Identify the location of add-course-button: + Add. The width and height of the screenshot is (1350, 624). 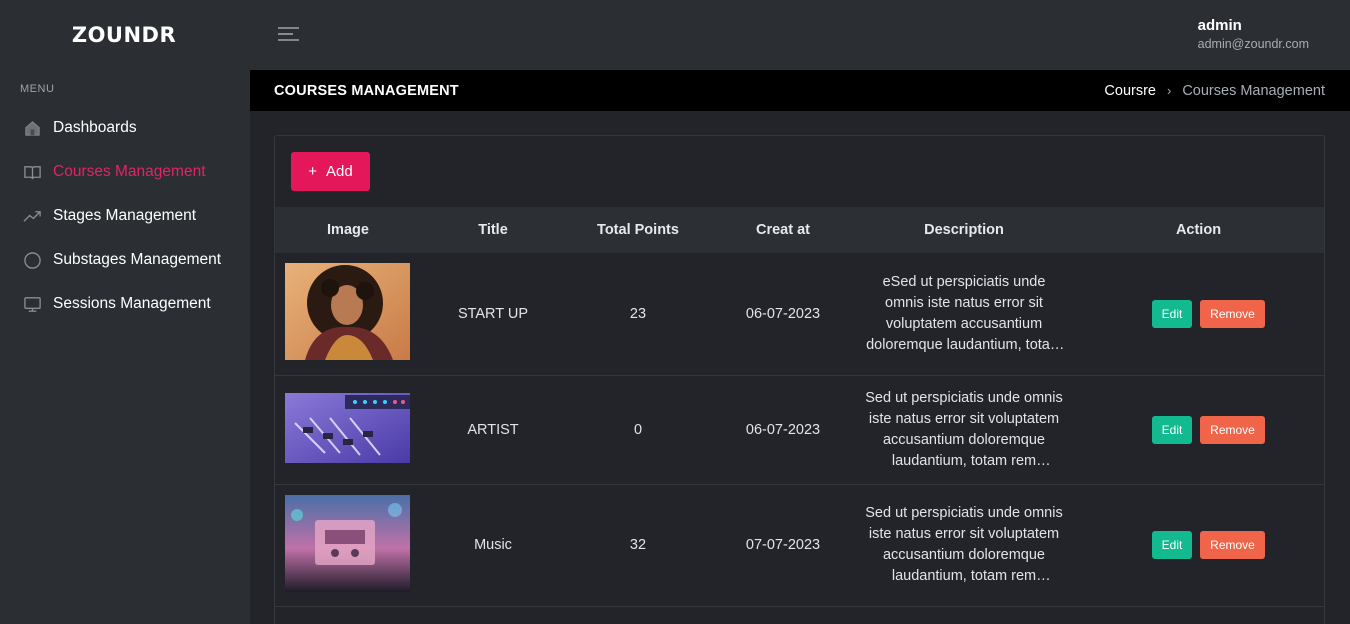
(330, 171).